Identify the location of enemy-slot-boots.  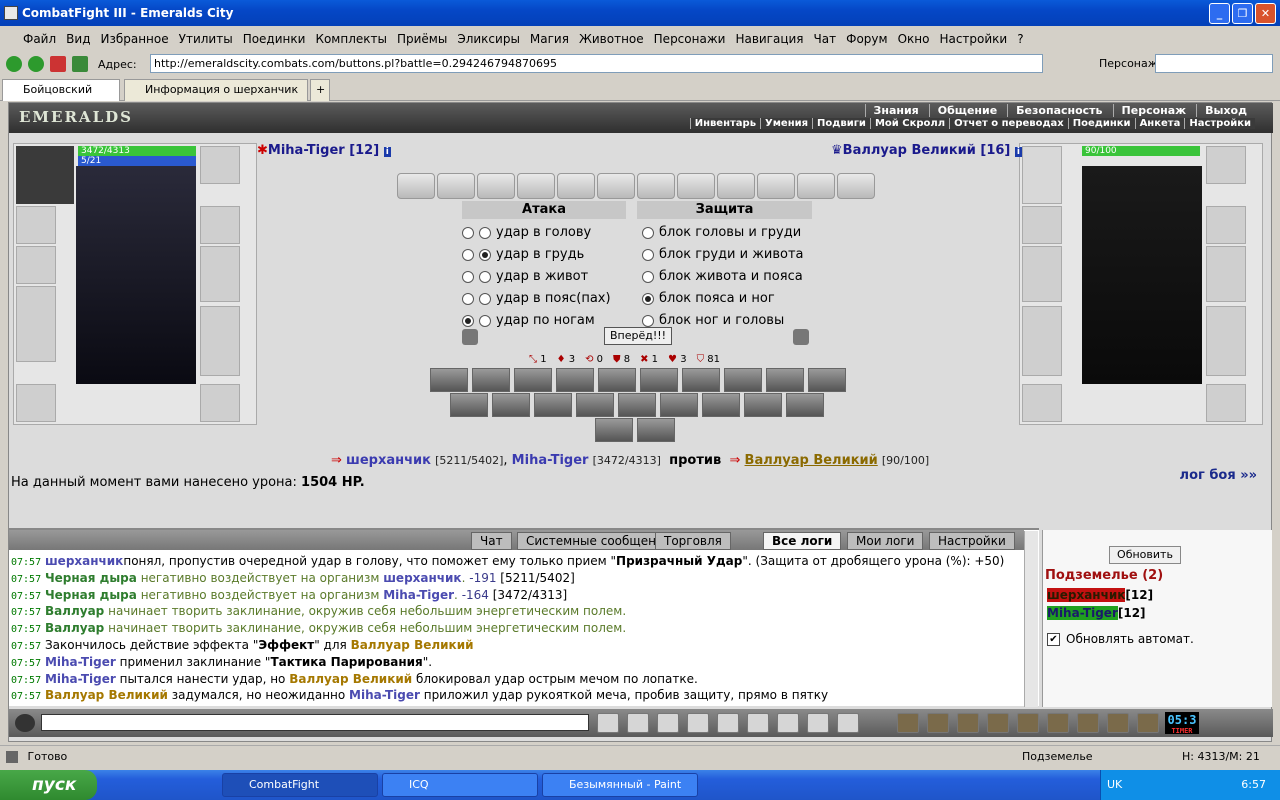
(1226, 403).